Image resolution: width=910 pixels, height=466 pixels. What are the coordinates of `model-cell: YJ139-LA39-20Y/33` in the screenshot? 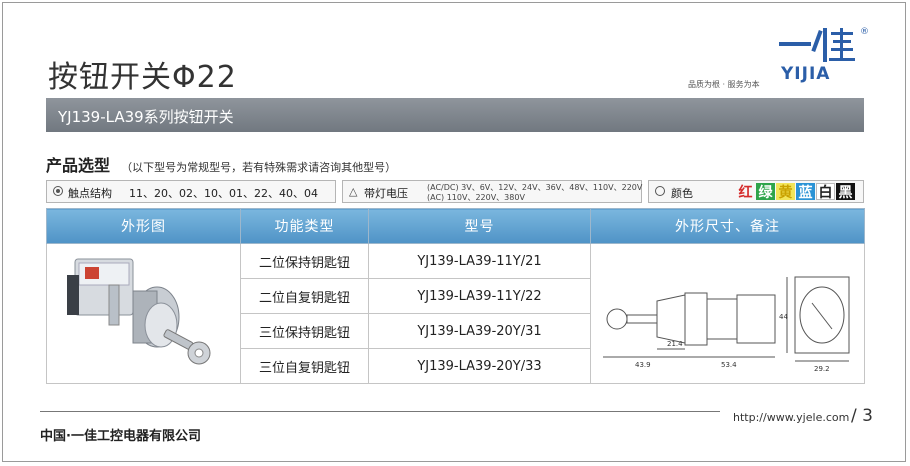 It's located at (479, 366).